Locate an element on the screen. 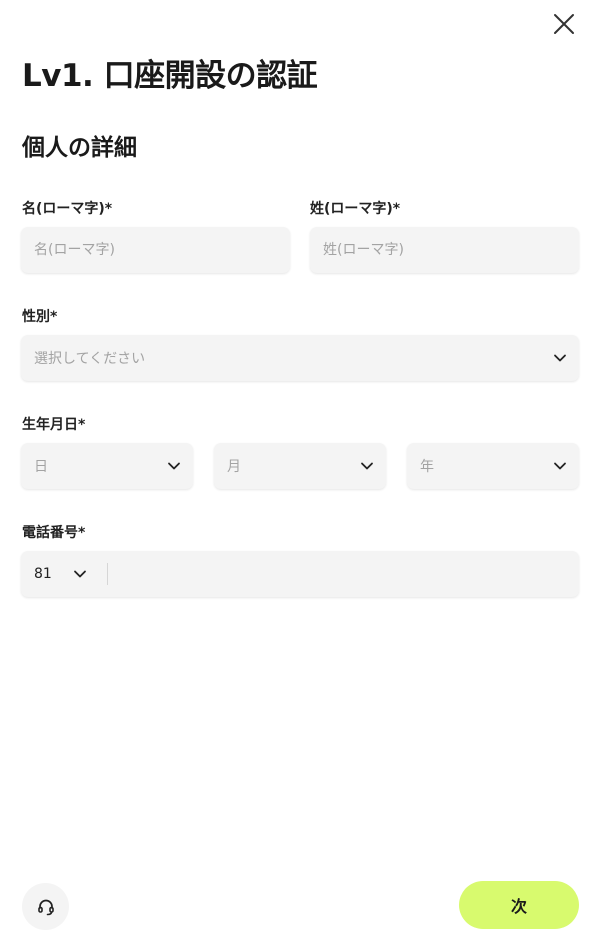 The width and height of the screenshot is (612, 940). last-name-field is located at coordinates (444, 250).